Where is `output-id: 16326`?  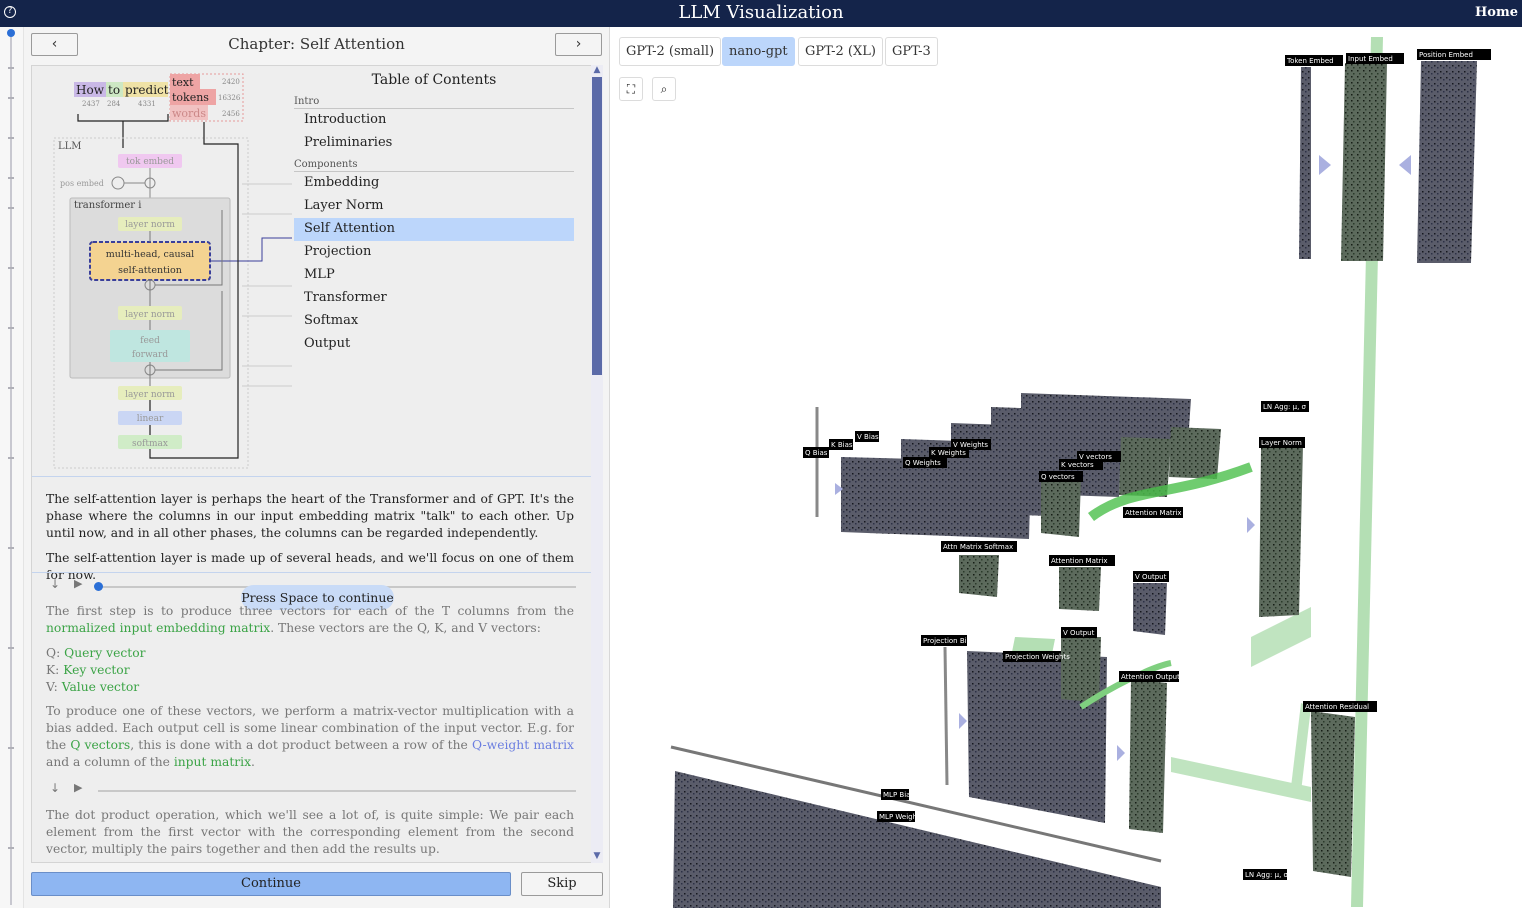
output-id: 16326 is located at coordinates (229, 98).